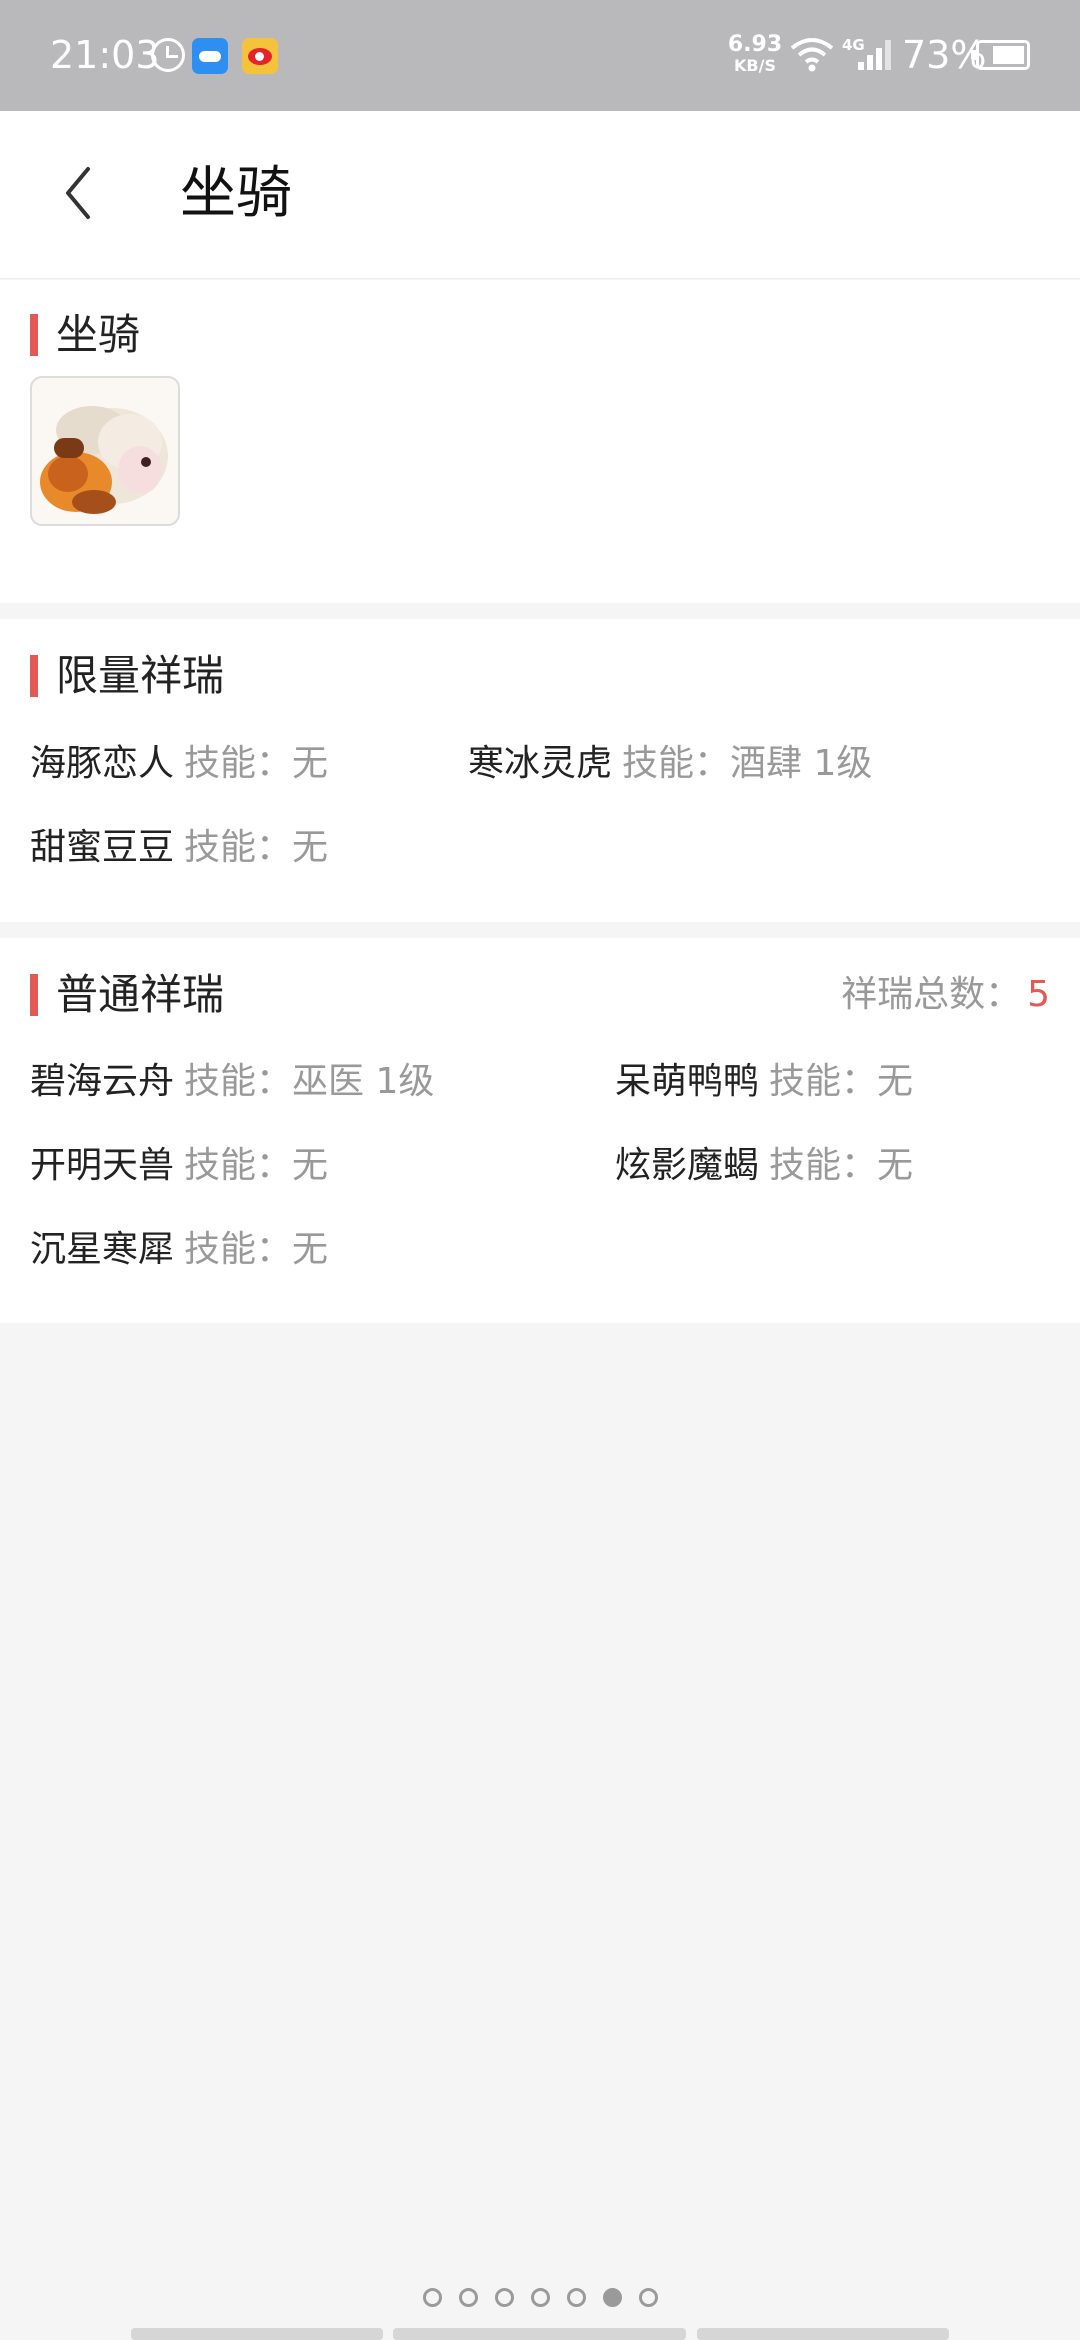 The width and height of the screenshot is (1080, 2340). I want to click on mount-skill: 技能：酒肆 1级, so click(747, 763).